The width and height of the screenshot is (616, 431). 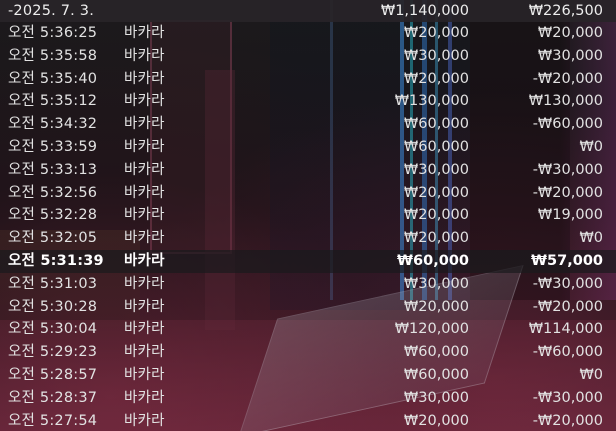 What do you see at coordinates (53, 215) in the screenshot?
I see `row-time: 오전 5:32:28` at bounding box center [53, 215].